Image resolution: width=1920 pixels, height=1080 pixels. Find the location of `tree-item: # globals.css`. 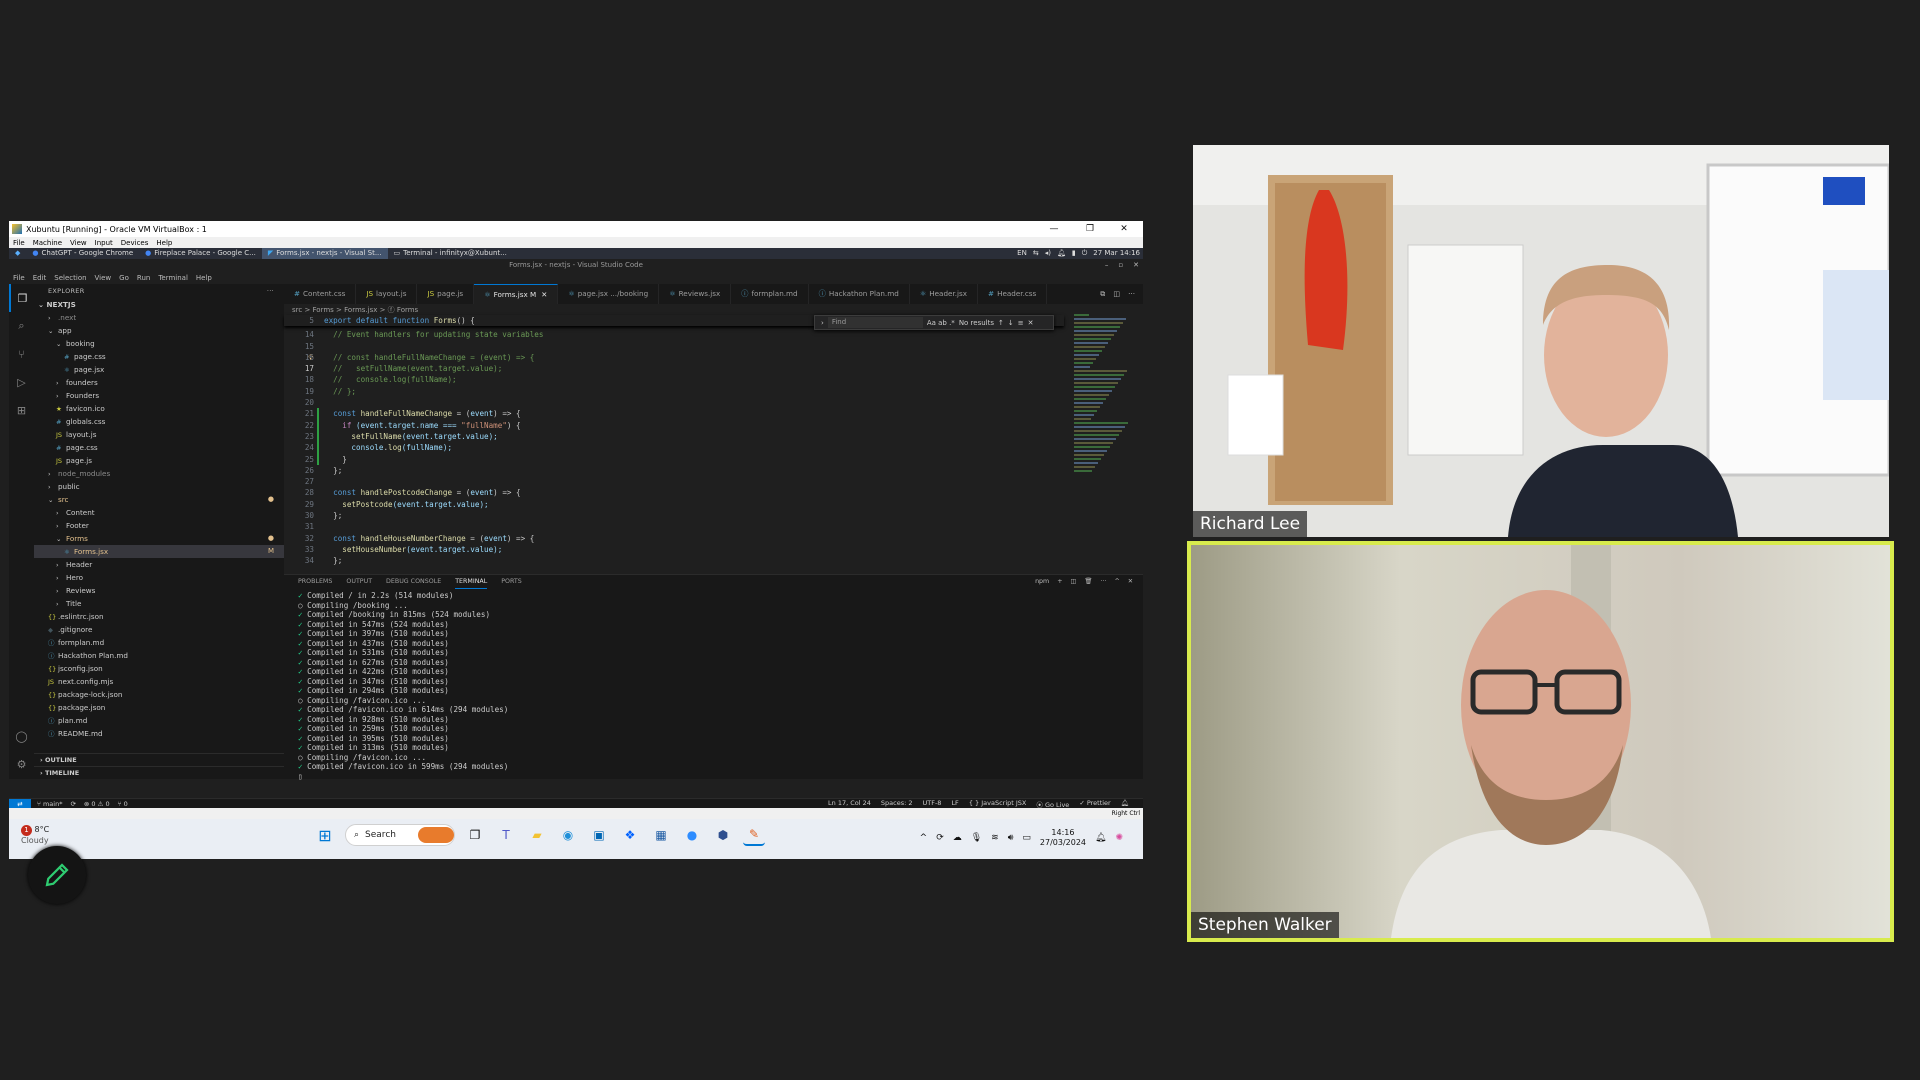

tree-item: # globals.css is located at coordinates (159, 421).